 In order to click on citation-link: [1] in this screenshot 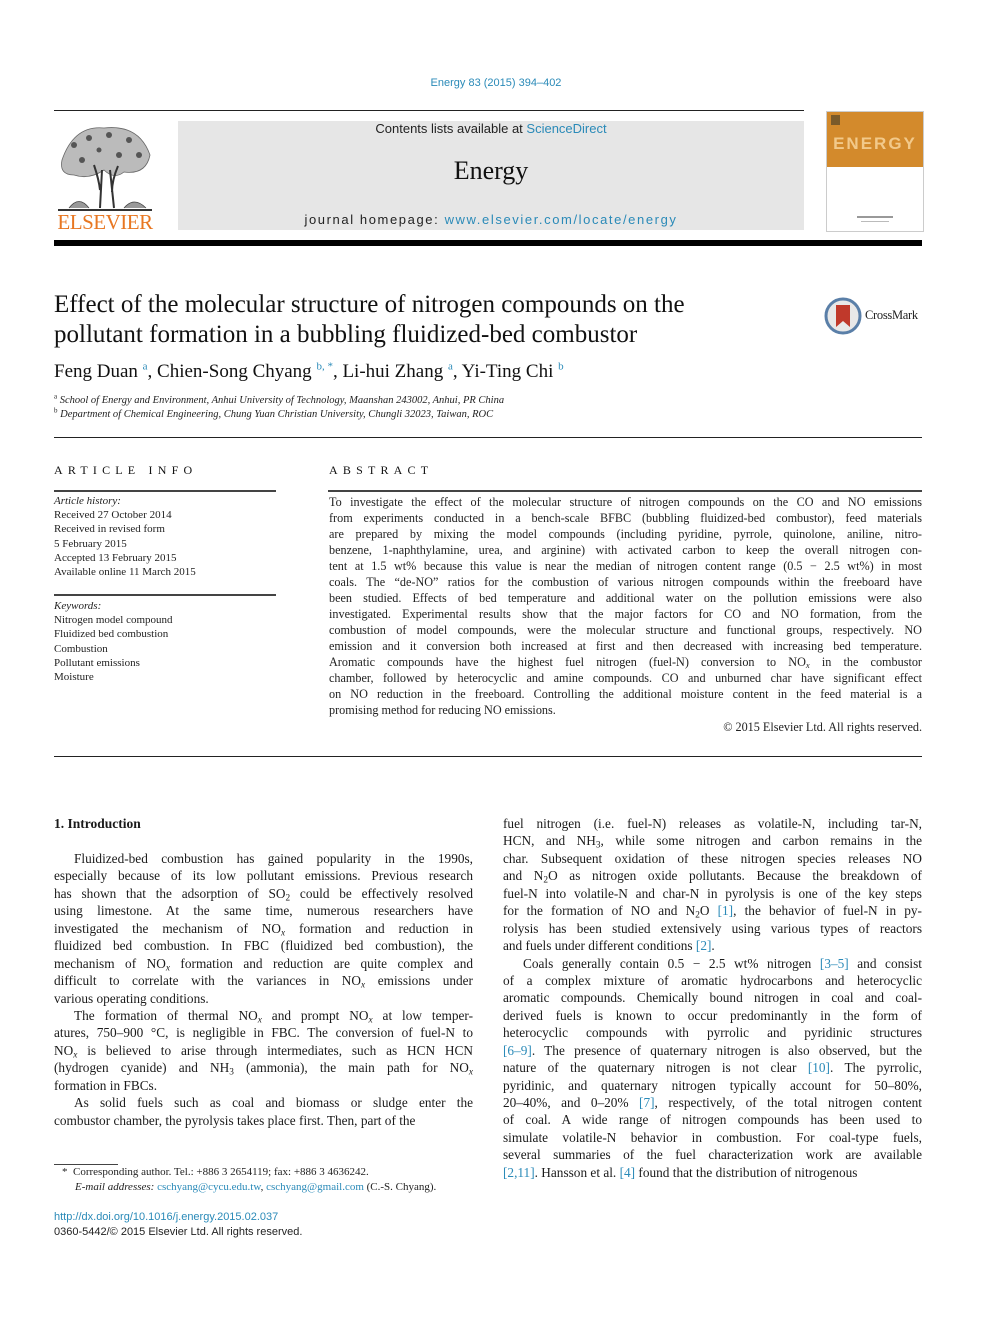, I will do `click(726, 910)`.